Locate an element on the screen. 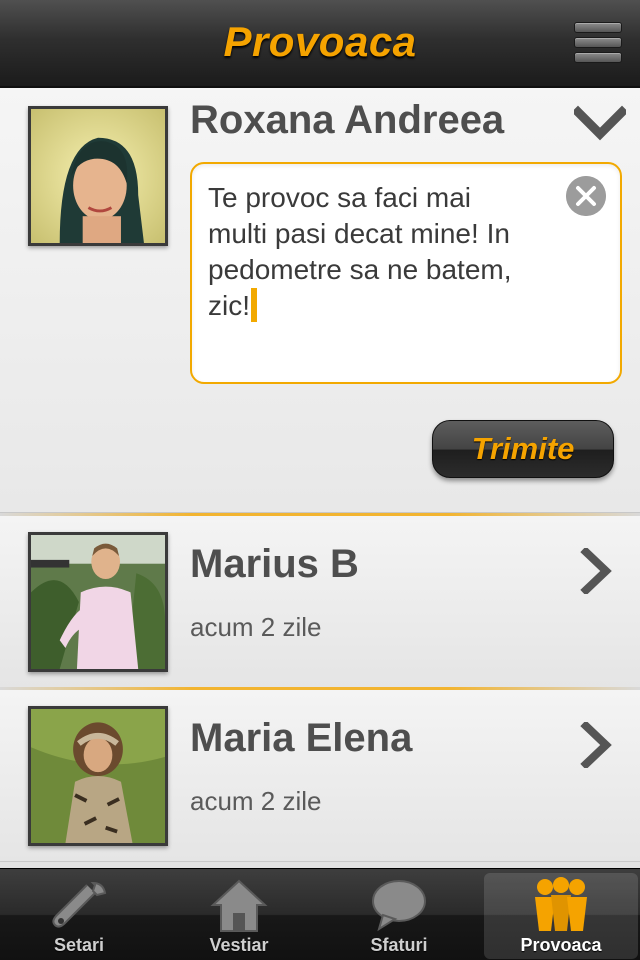  message-line: multi pasi decat mine! In is located at coordinates (359, 233).